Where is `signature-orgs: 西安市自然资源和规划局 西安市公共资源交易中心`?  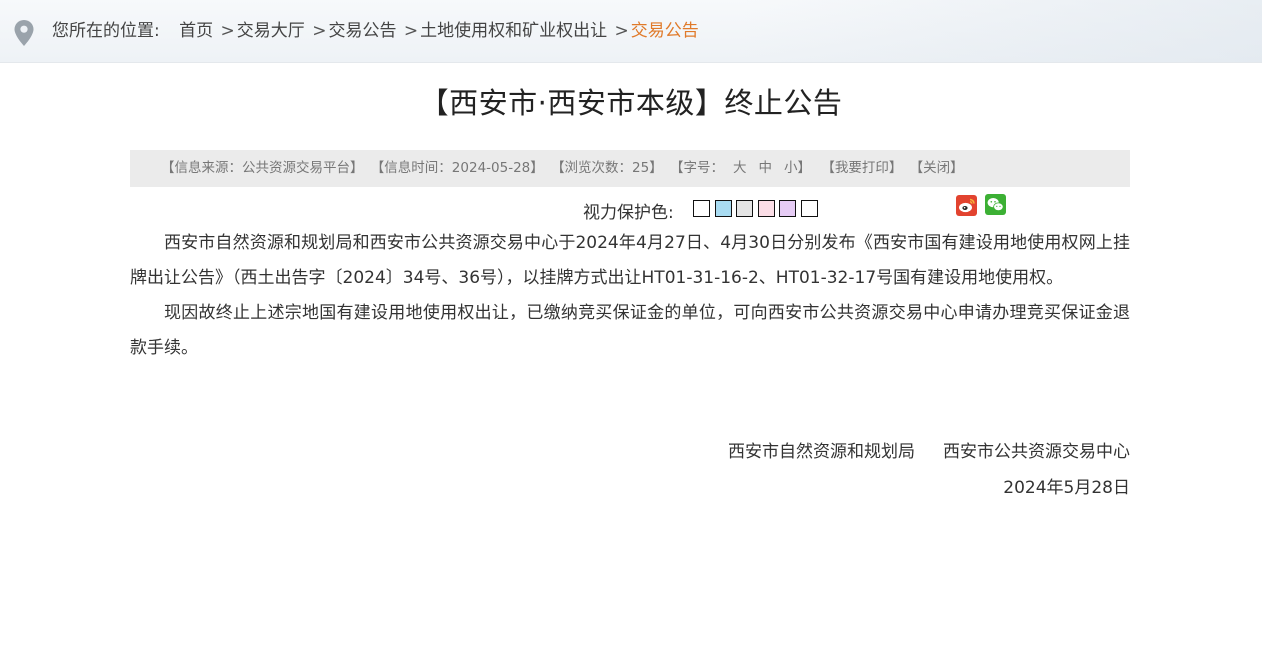
signature-orgs: 西安市自然资源和规划局 西安市公共资源交易中心 is located at coordinates (630, 452).